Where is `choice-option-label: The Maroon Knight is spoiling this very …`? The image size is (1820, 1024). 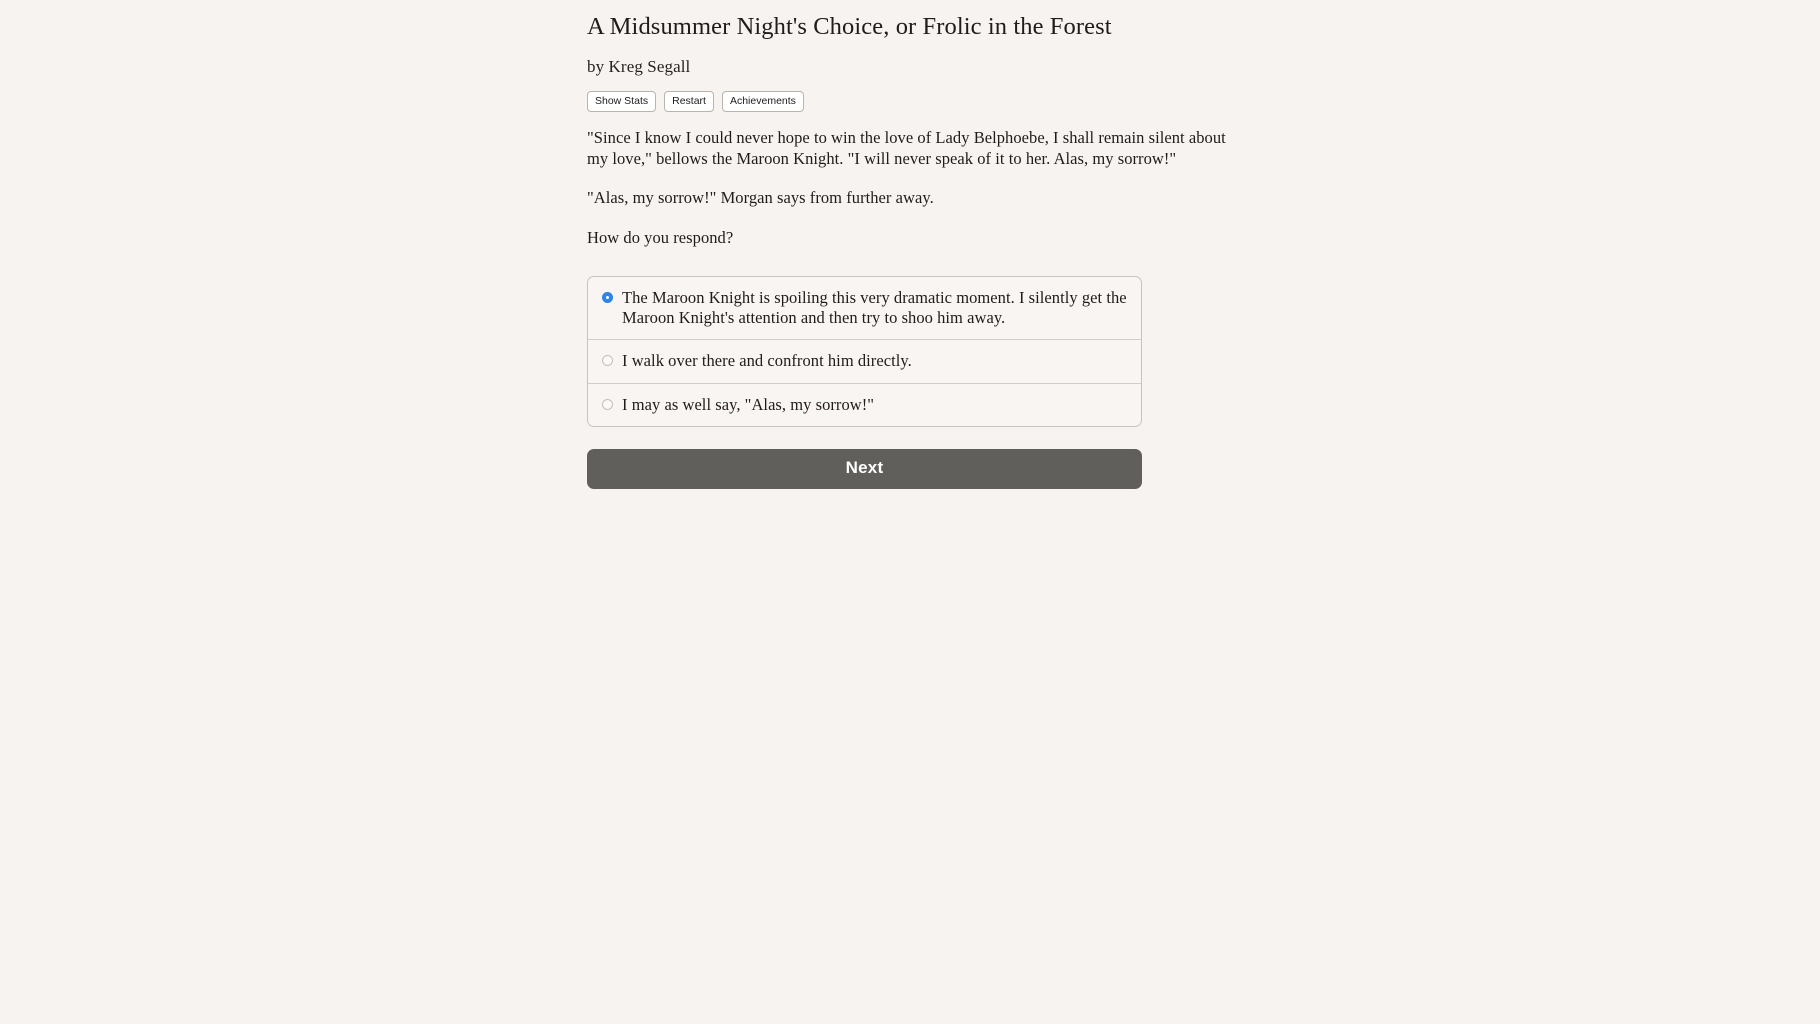 choice-option-label: The Maroon Knight is spoiling this very … is located at coordinates (874, 307).